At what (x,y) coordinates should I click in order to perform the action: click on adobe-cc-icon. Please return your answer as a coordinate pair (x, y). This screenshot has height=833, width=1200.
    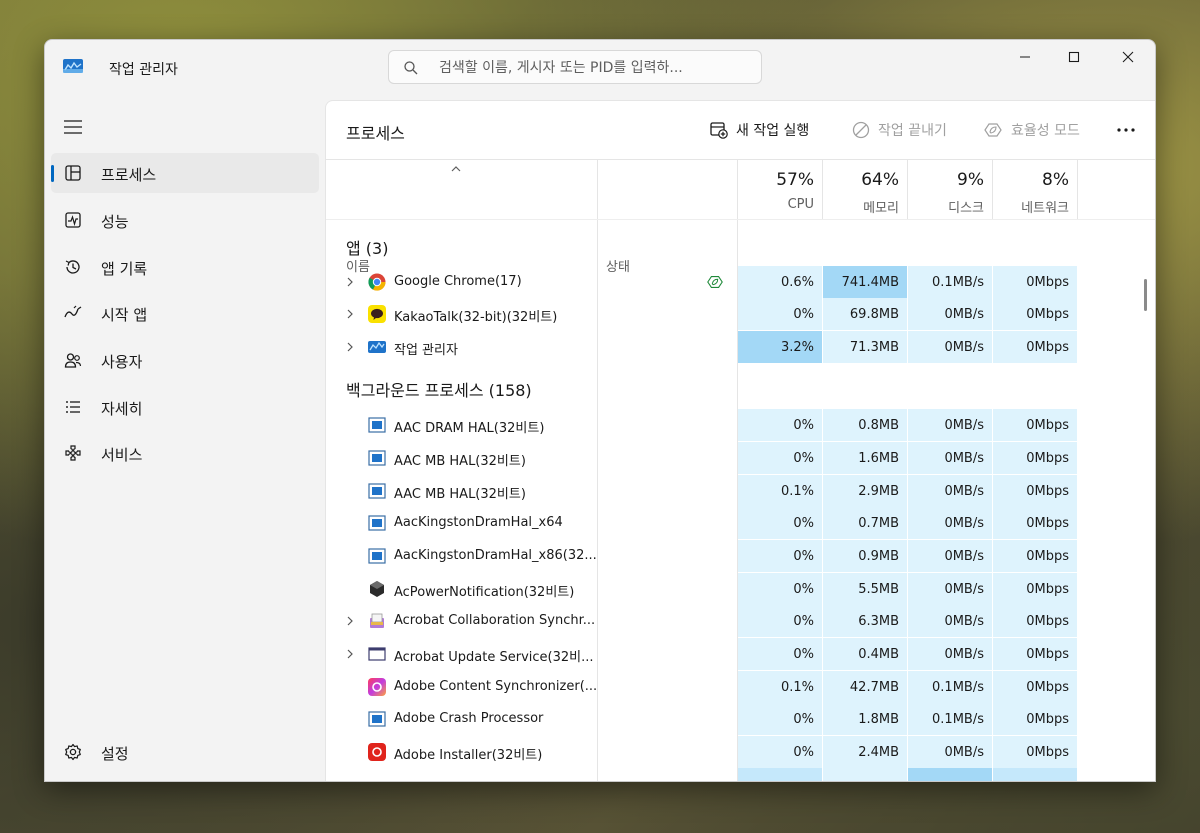
    Looking at the image, I should click on (377, 687).